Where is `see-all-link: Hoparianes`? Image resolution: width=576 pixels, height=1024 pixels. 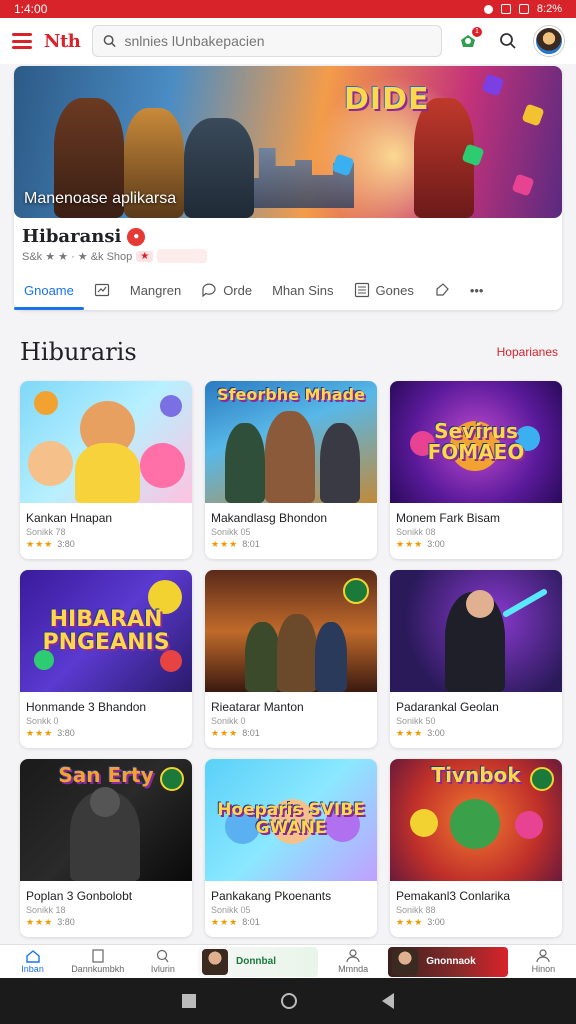
see-all-link: Hoparianes is located at coordinates (527, 352).